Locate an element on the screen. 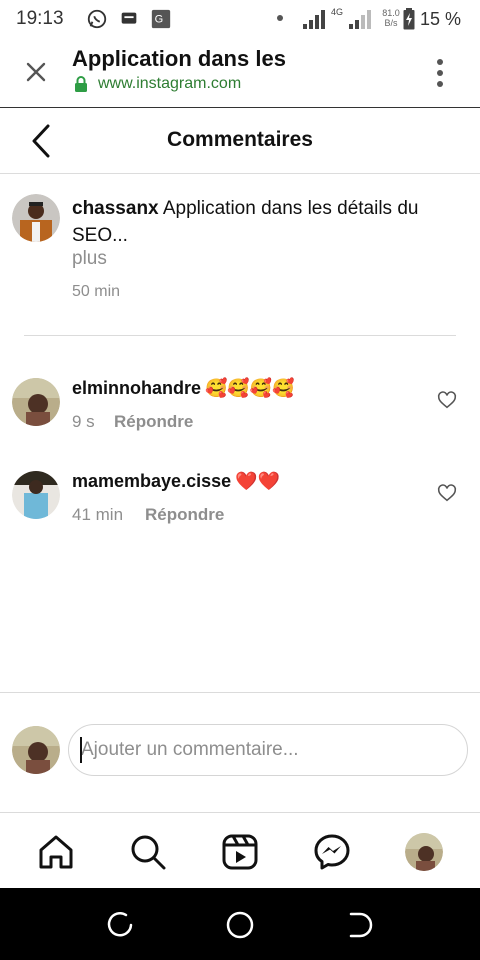 Image resolution: width=480 pixels, height=960 pixels. more-vert-icon is located at coordinates (440, 73).